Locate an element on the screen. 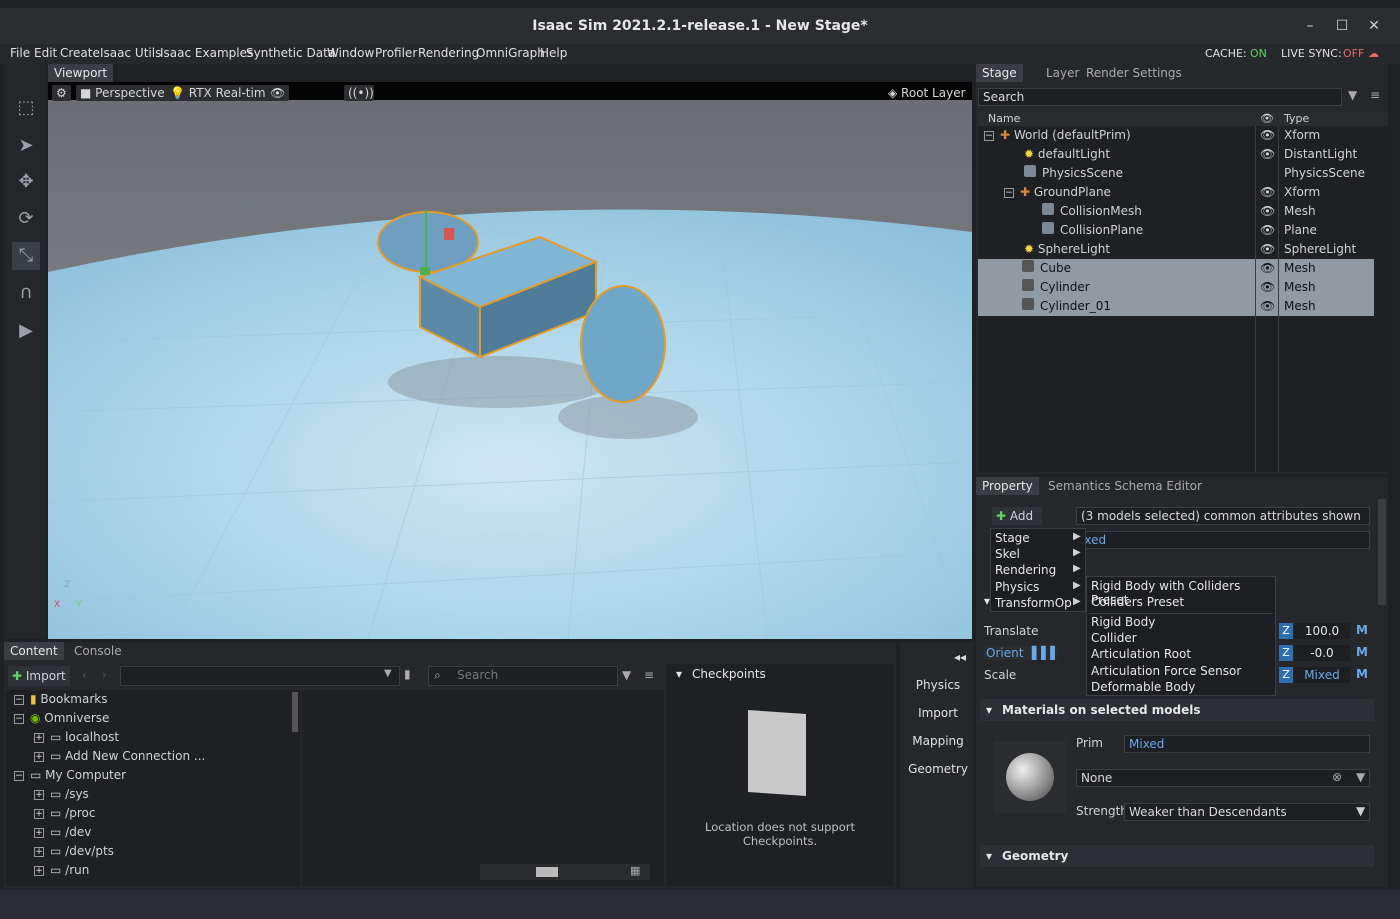  stage-row: Cylinder 👁 Mesh is located at coordinates (1176, 287).